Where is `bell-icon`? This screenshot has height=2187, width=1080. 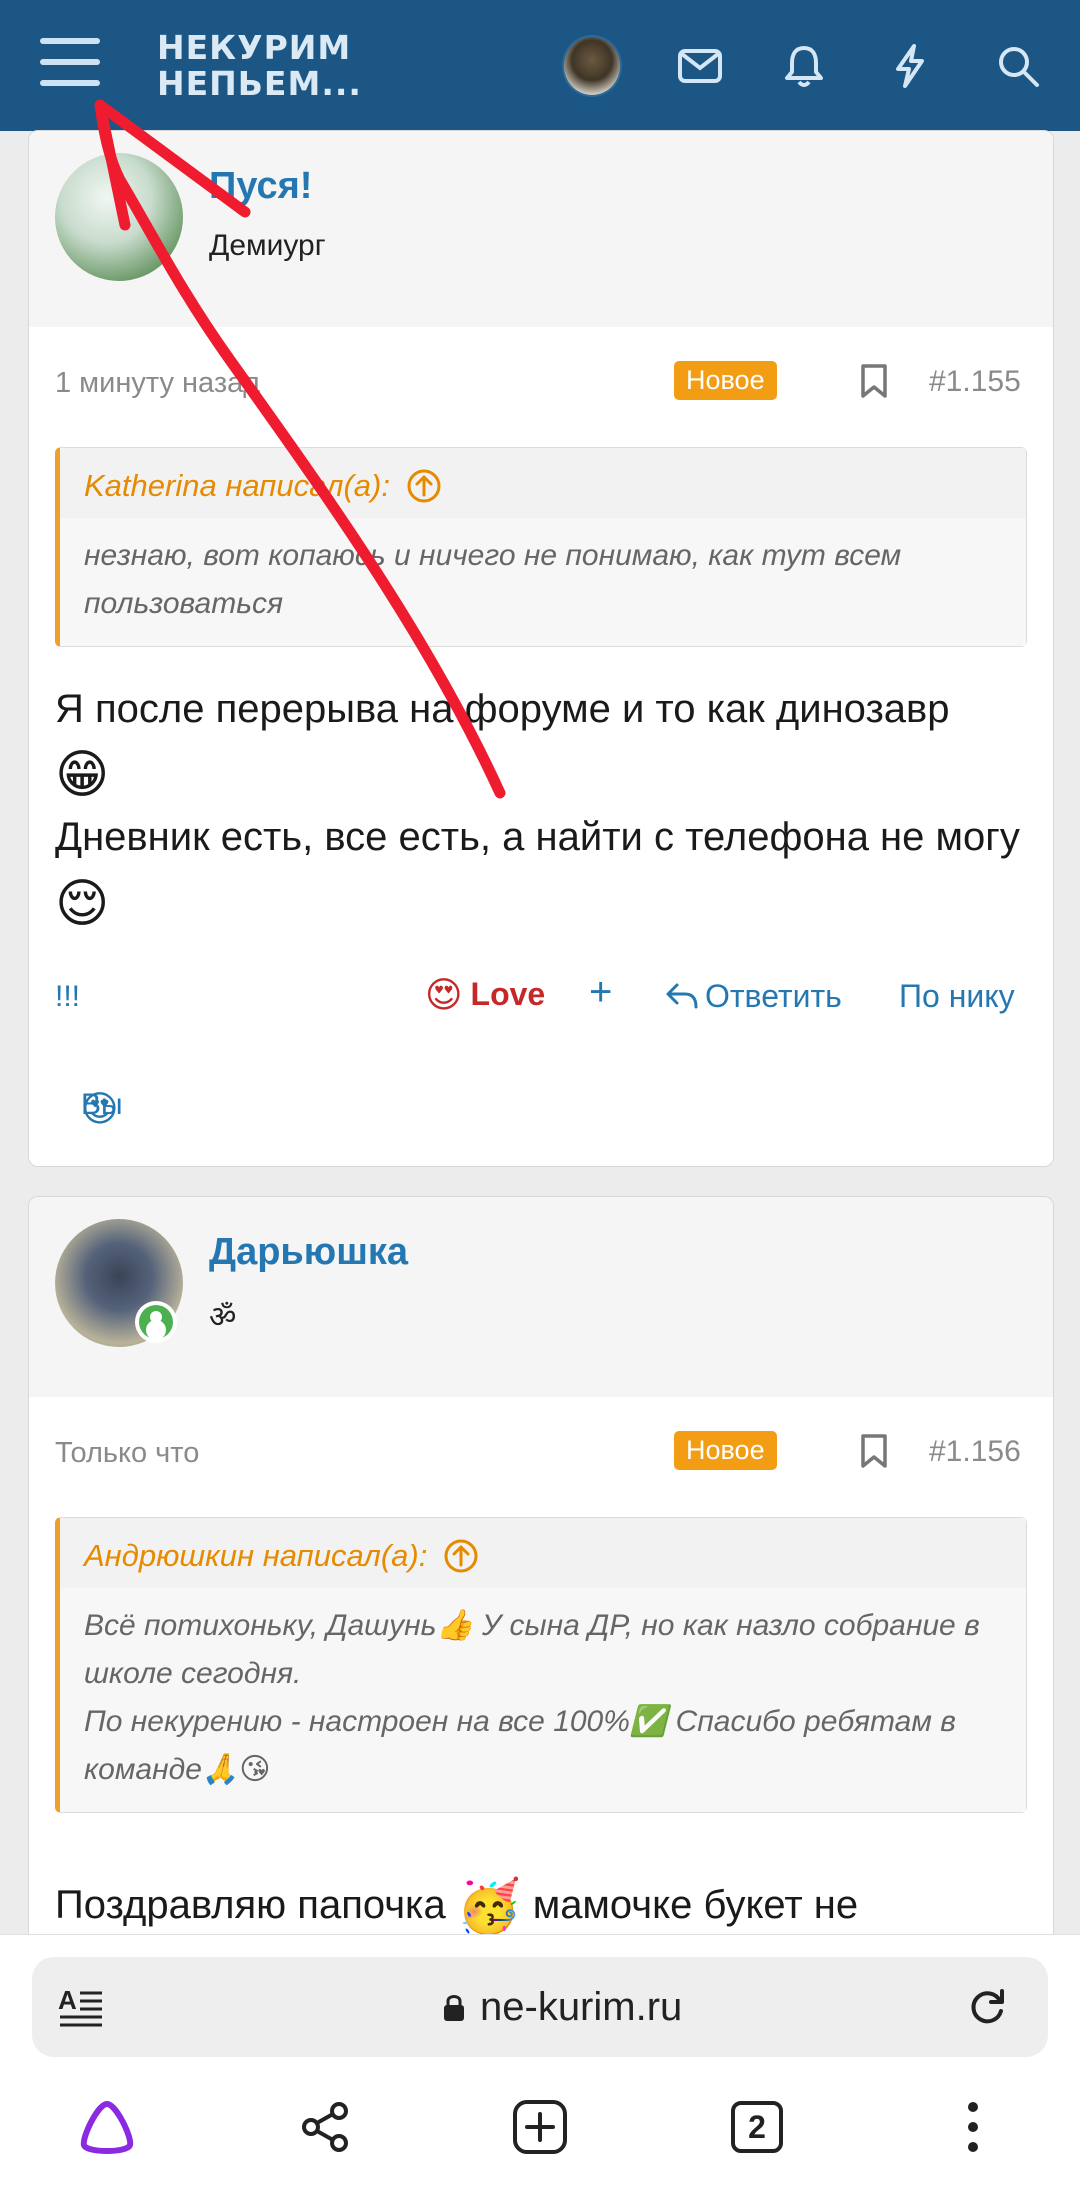
bell-icon is located at coordinates (804, 66).